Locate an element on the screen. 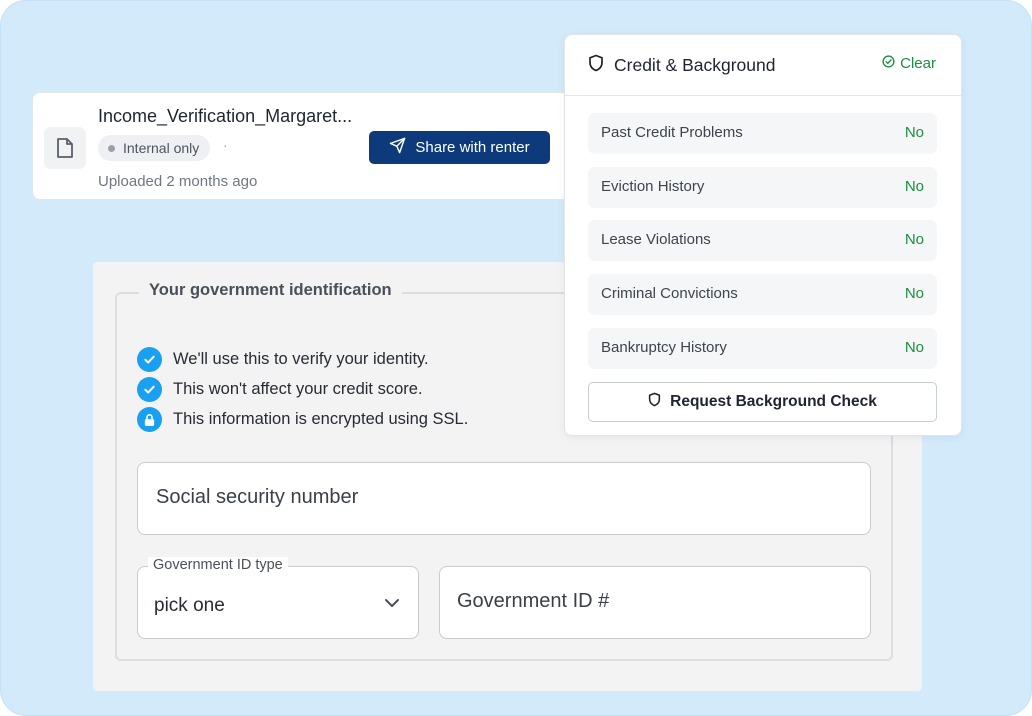 This screenshot has width=1032, height=716. check-row-bankruptcy: Bankruptcy History No is located at coordinates (762, 348).